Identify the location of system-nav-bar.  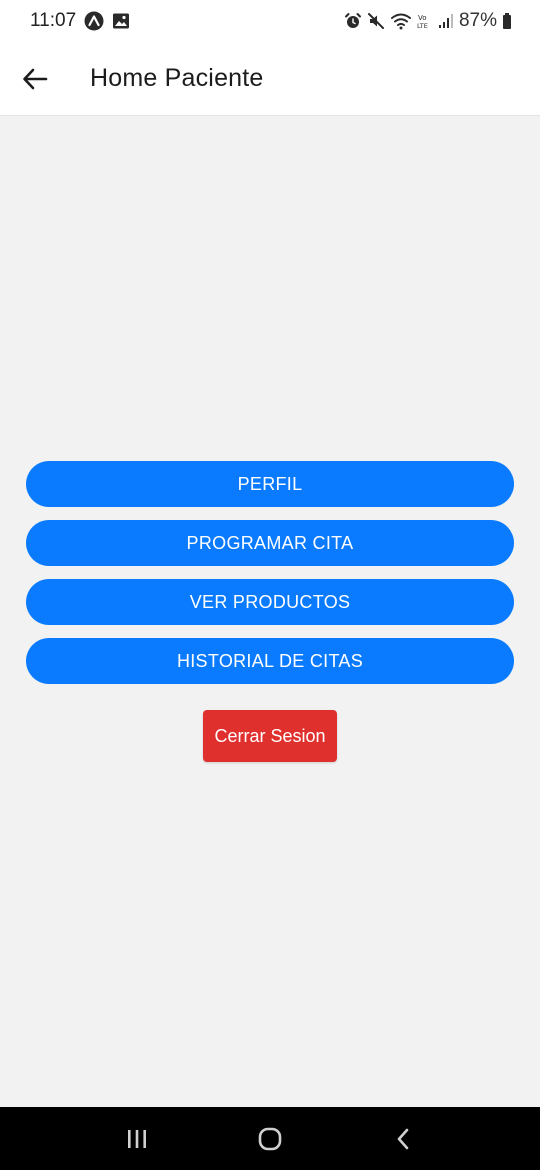
(270, 1138).